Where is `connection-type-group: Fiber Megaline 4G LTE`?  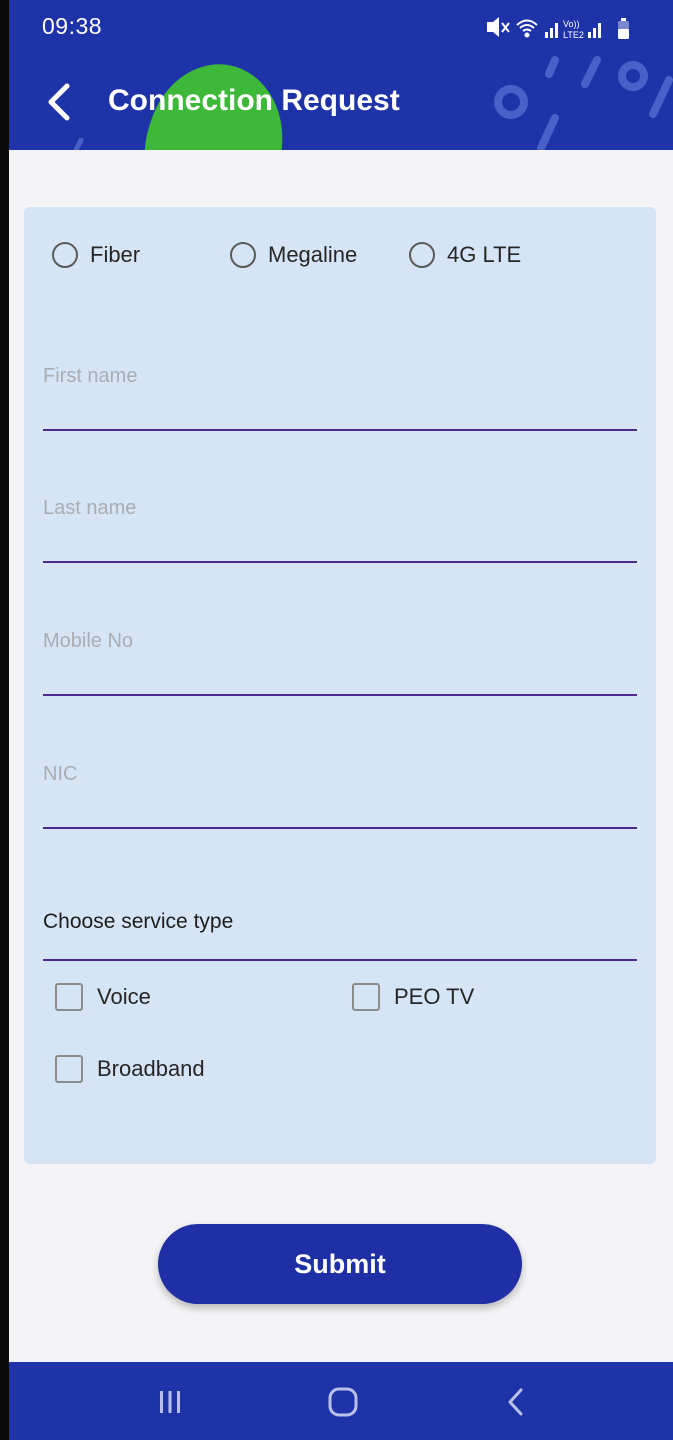
connection-type-group: Fiber Megaline 4G LTE is located at coordinates (347, 255).